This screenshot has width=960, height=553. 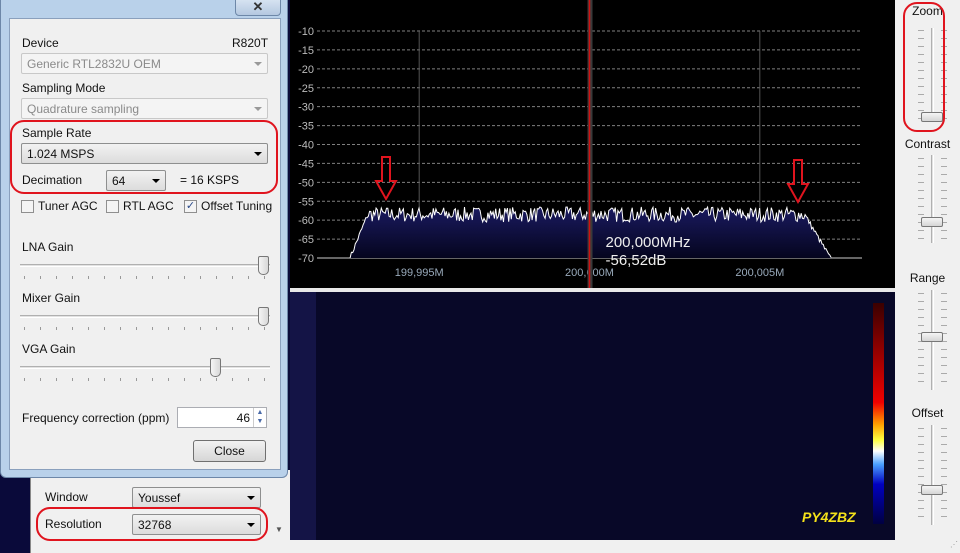 I want to click on callsign-watermark: PY4ZBZ, so click(x=829, y=517).